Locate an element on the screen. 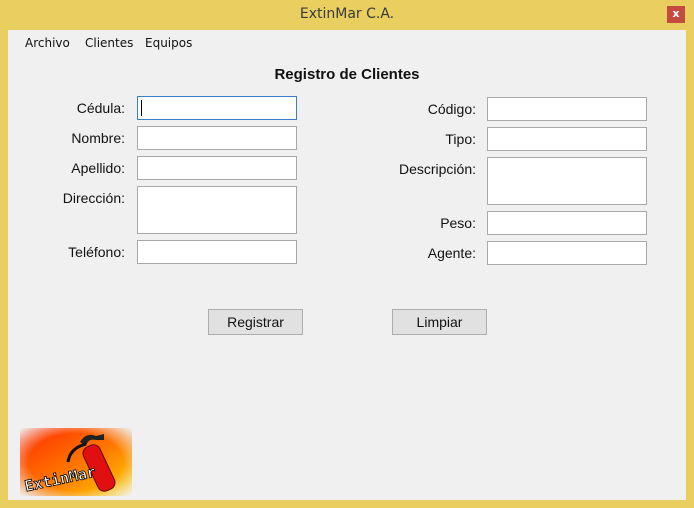  extinmar-logo: ExtinMar is located at coordinates (76, 462).